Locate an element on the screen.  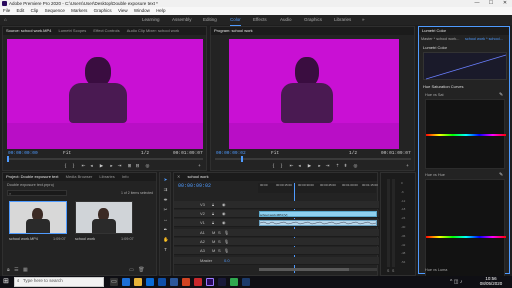
tab-source: Source: school work.MP4 is located at coordinates (28, 30).